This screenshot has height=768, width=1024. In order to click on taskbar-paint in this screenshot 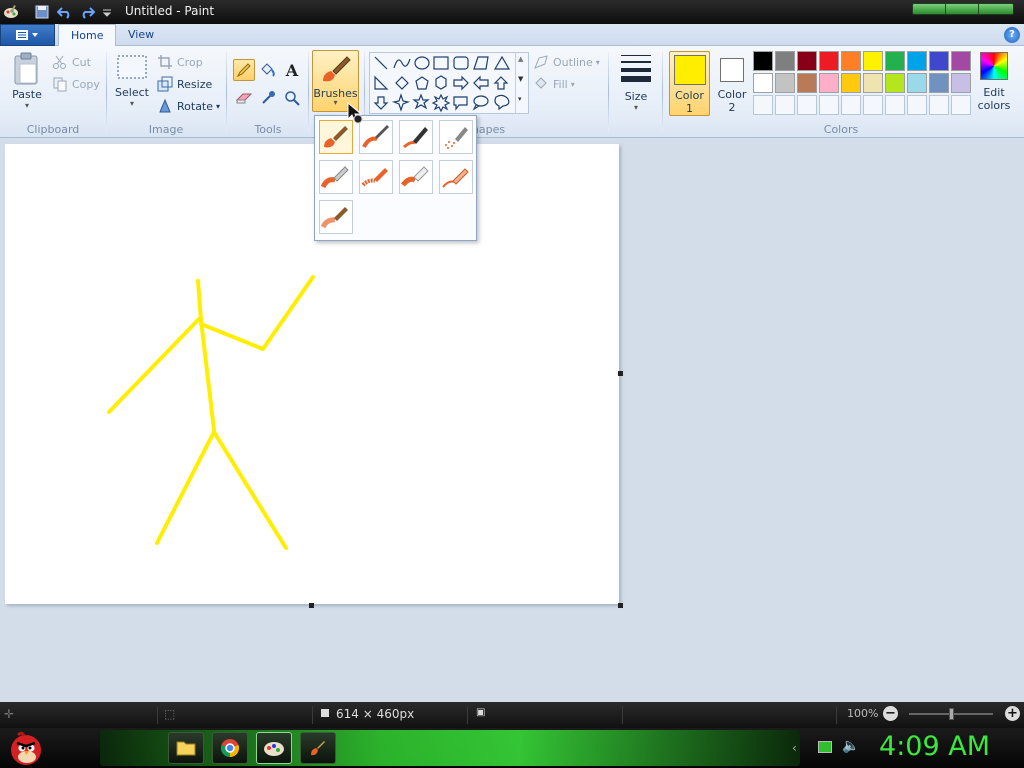, I will do `click(274, 748)`.